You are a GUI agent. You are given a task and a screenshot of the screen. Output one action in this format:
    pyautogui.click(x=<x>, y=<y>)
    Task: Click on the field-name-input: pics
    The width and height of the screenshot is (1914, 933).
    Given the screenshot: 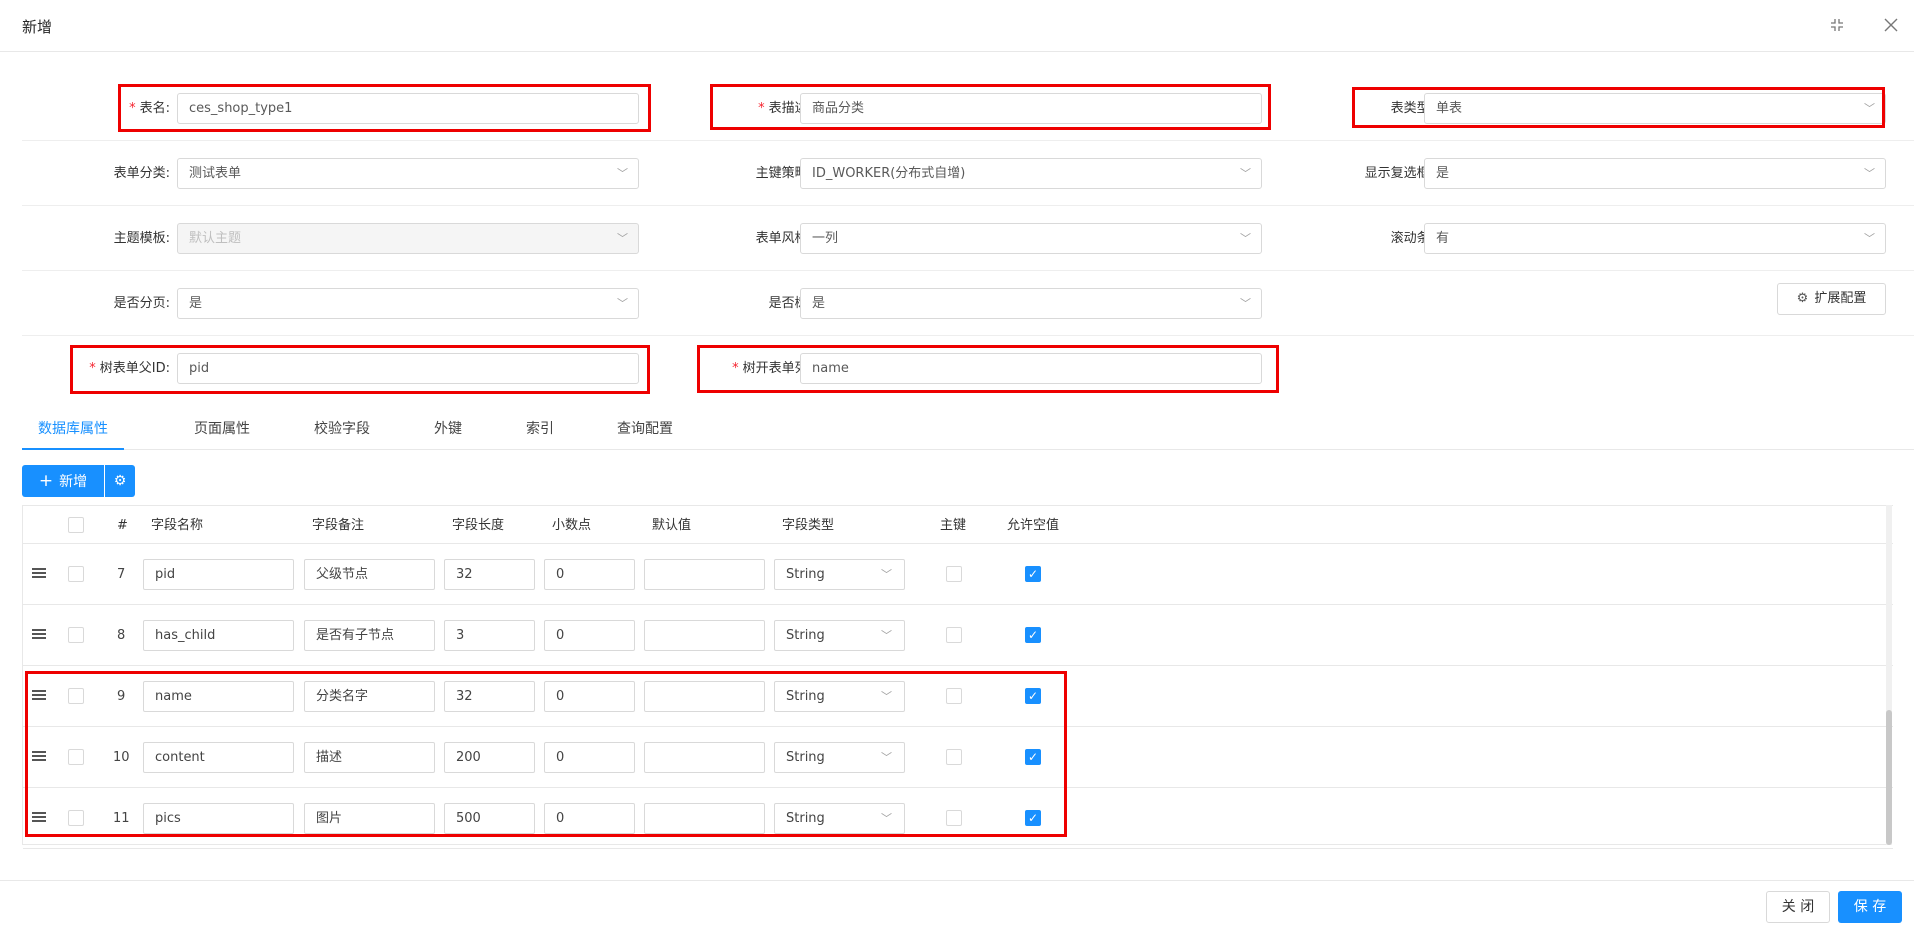 What is the action you would take?
    pyautogui.click(x=218, y=818)
    